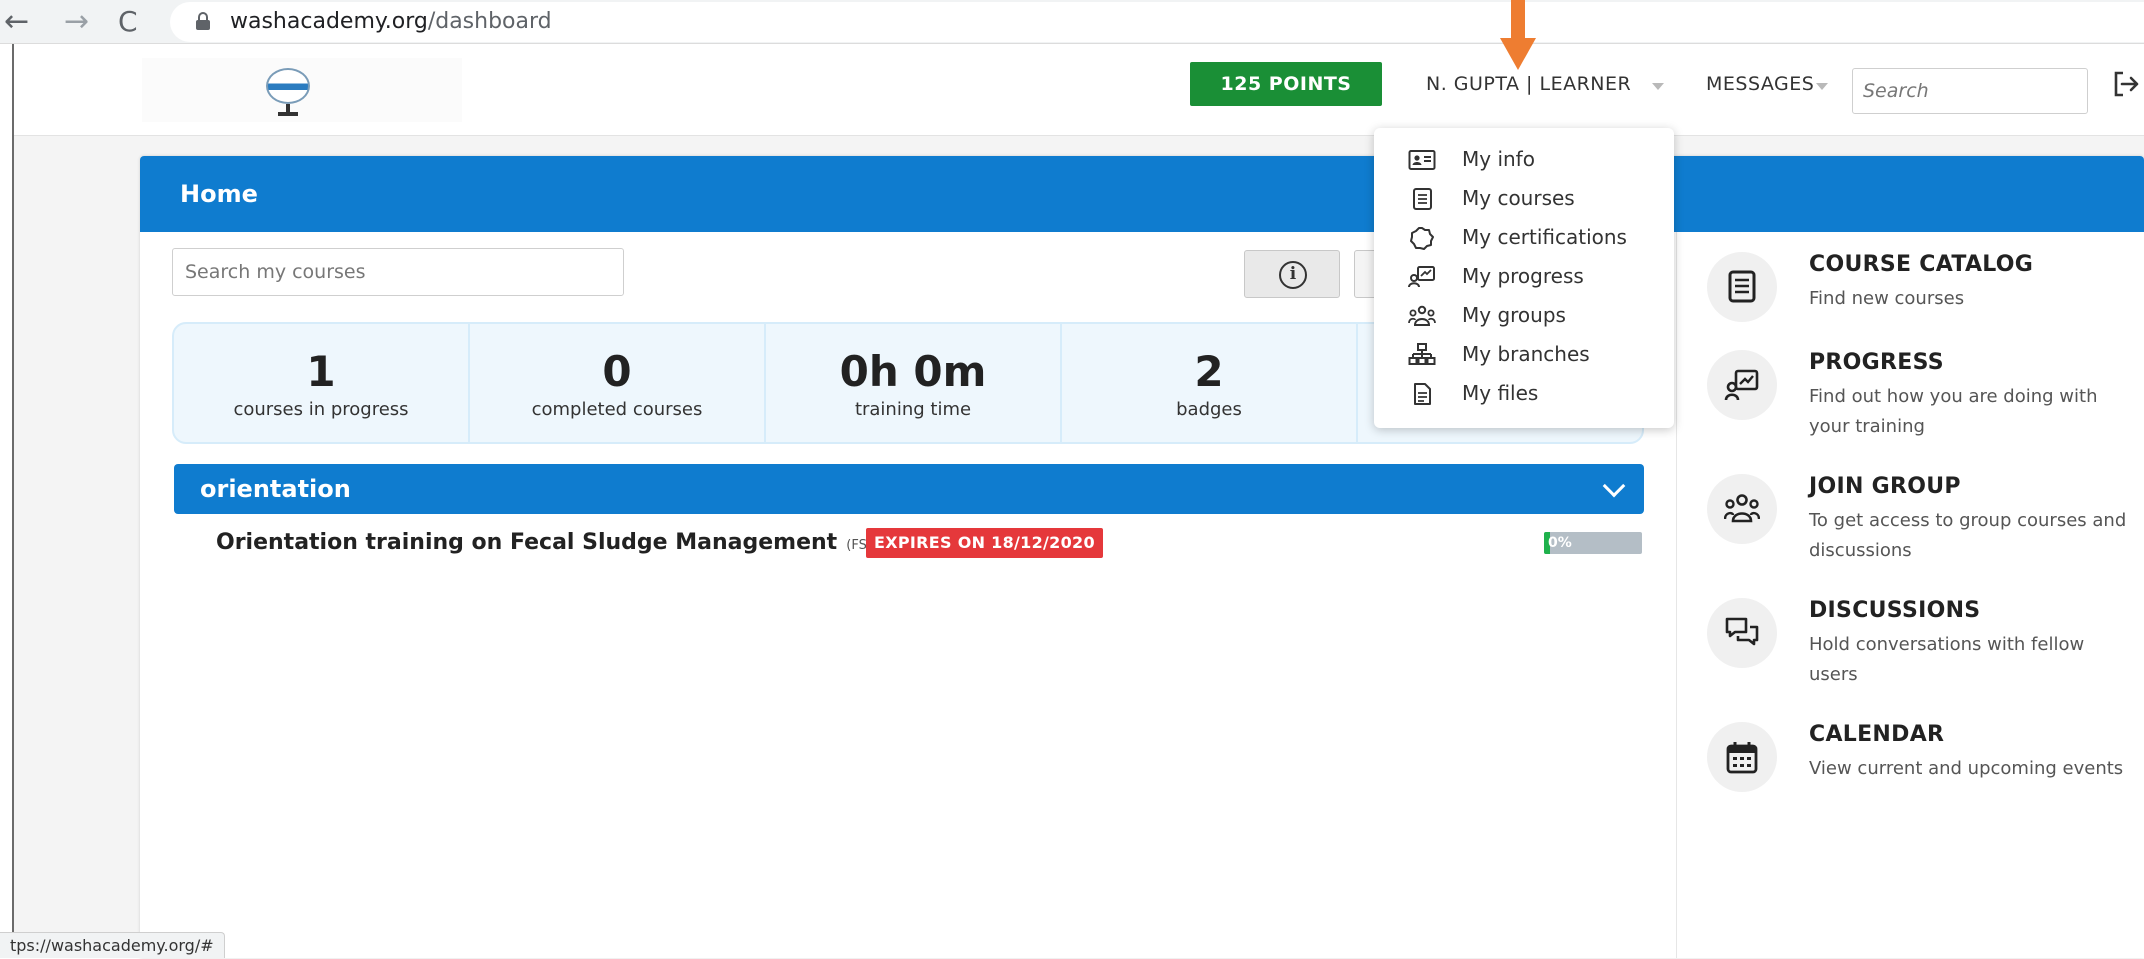  What do you see at coordinates (1209, 371) in the screenshot?
I see `stat-value: 2` at bounding box center [1209, 371].